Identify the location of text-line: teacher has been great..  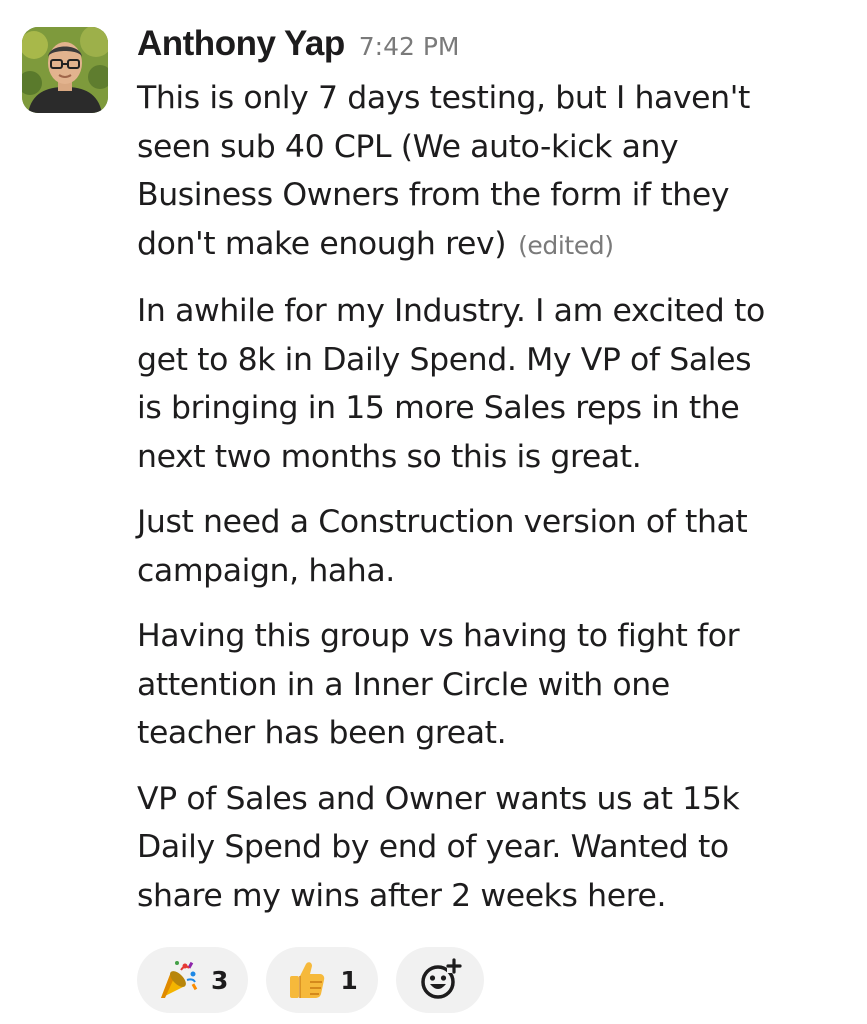
(322, 733).